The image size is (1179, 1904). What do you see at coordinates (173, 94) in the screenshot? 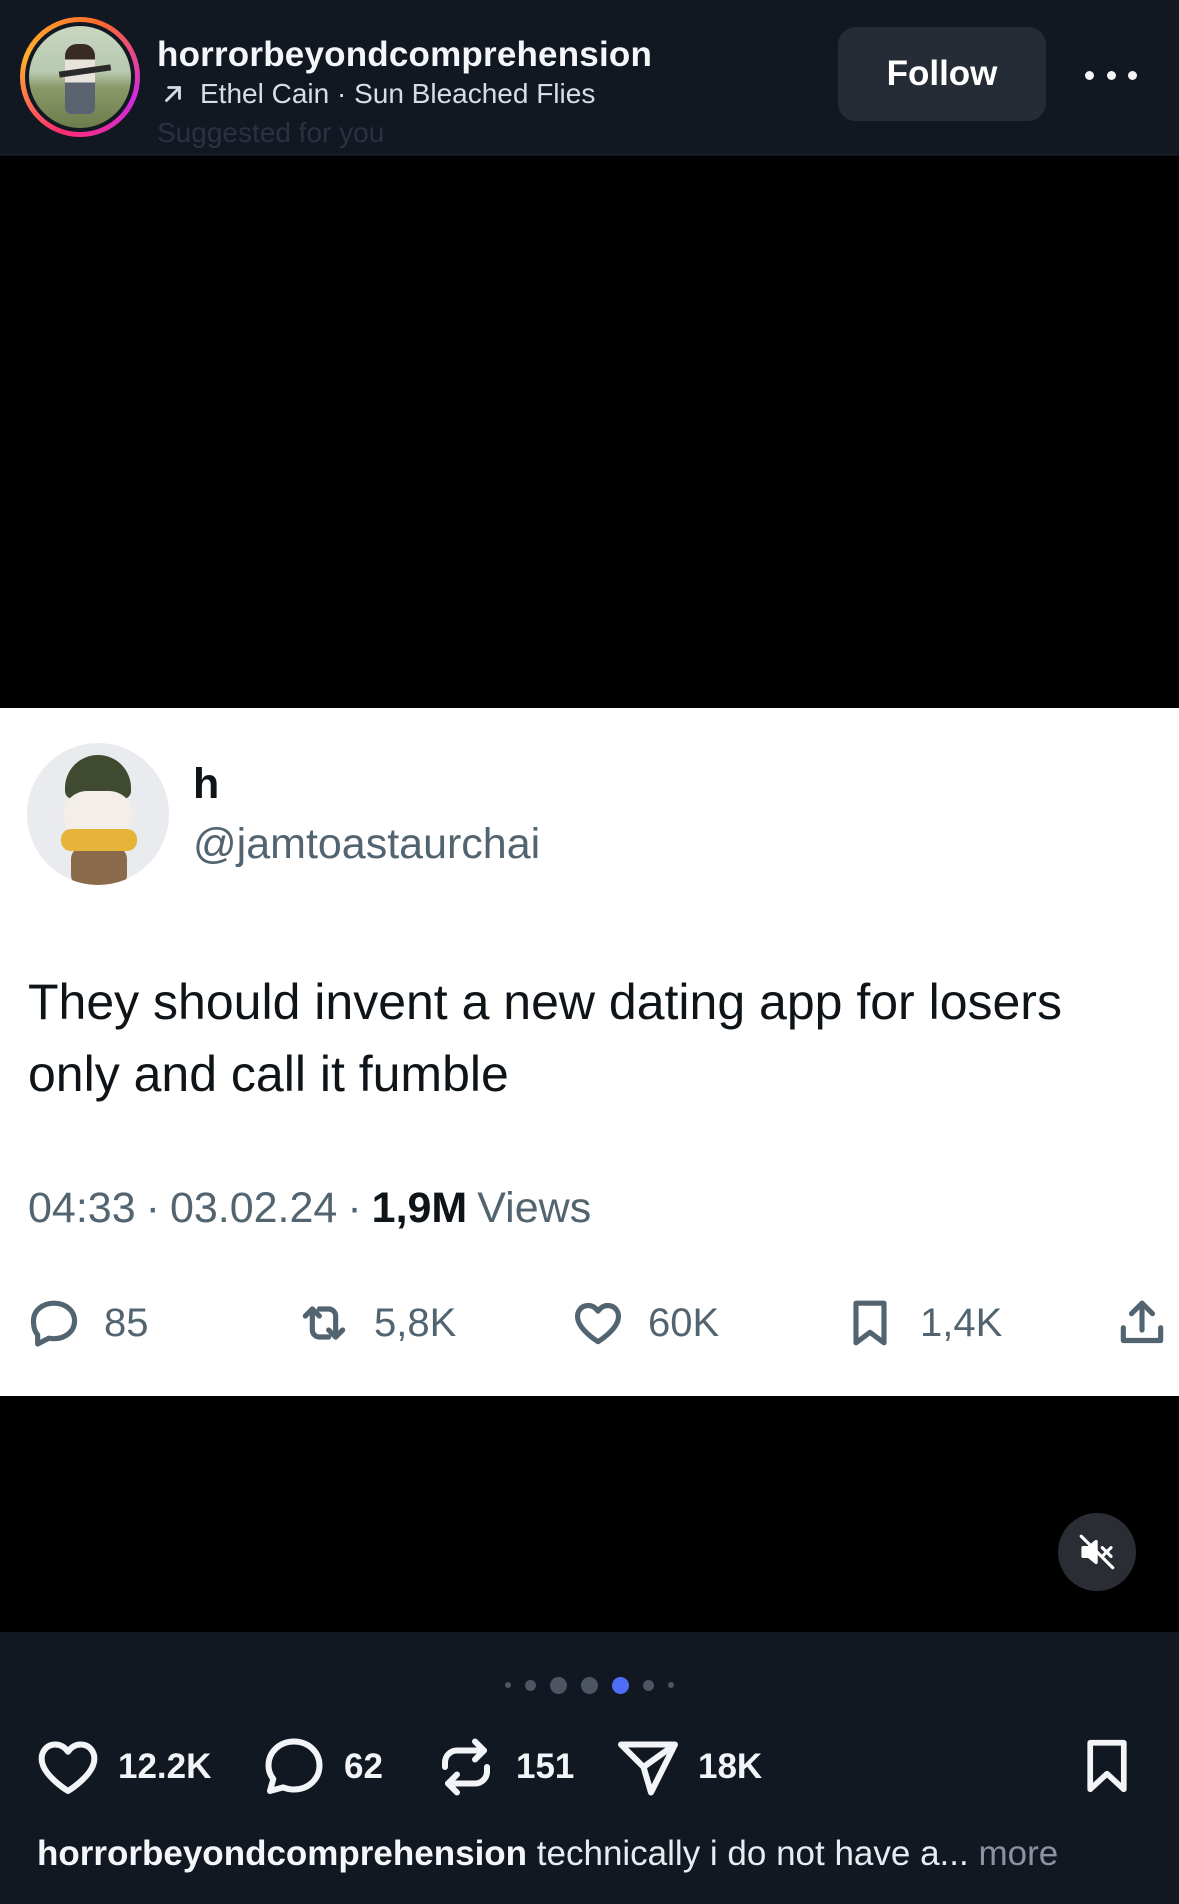
I see `arrow-up-right-icon` at bounding box center [173, 94].